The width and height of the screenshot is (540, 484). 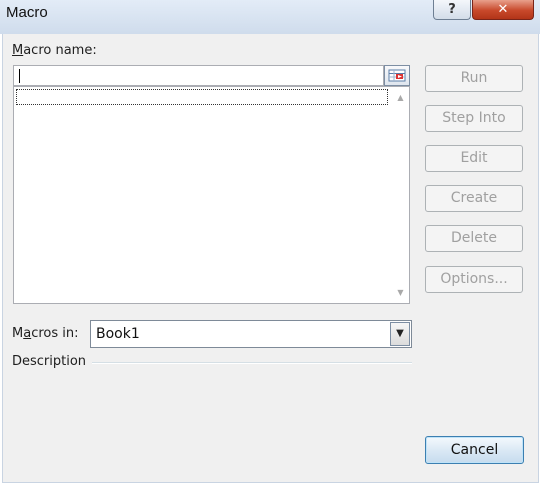 I want to click on collapse-dialog-button, so click(x=397, y=75).